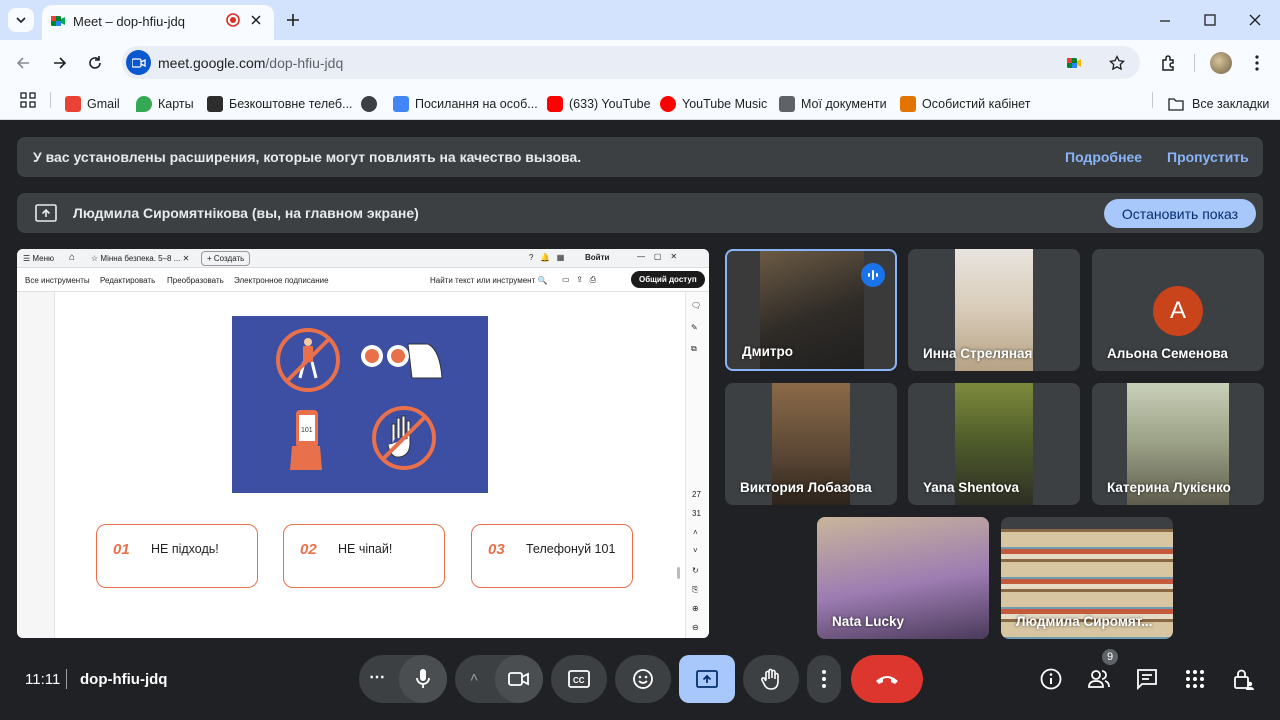 Image resolution: width=1280 pixels, height=720 pixels. I want to click on tab-search-button, so click(21, 20).